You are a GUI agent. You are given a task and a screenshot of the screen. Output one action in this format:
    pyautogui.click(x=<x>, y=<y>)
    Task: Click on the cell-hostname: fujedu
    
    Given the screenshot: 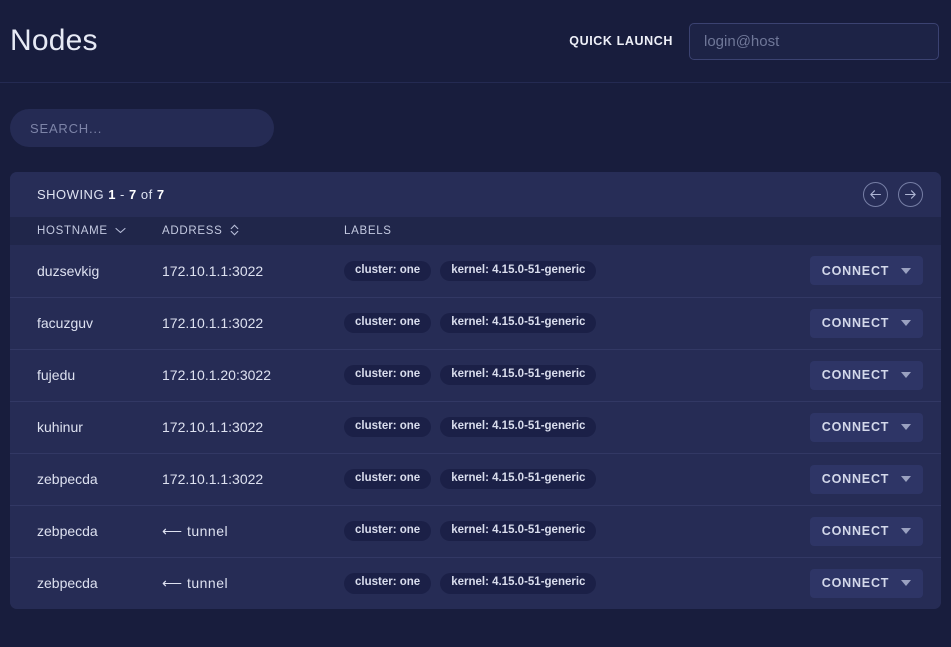 What is the action you would take?
    pyautogui.click(x=56, y=375)
    